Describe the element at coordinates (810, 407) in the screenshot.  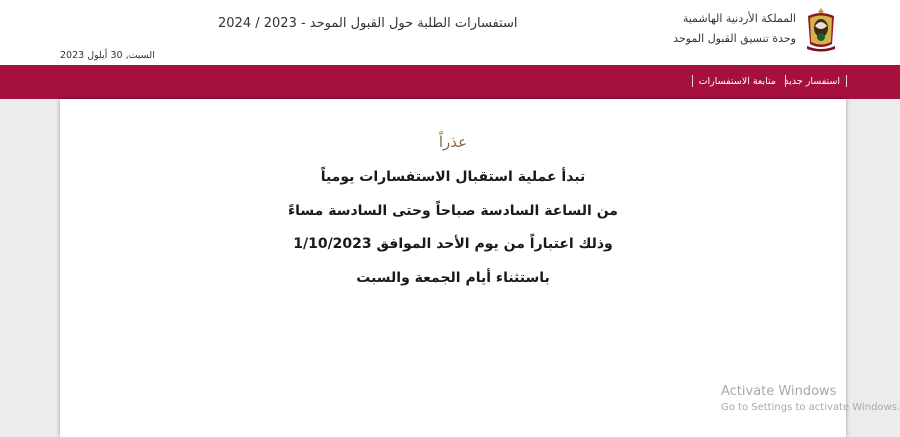
I see `windows-activation-hint: Go to Settings to activate Windows.` at that location.